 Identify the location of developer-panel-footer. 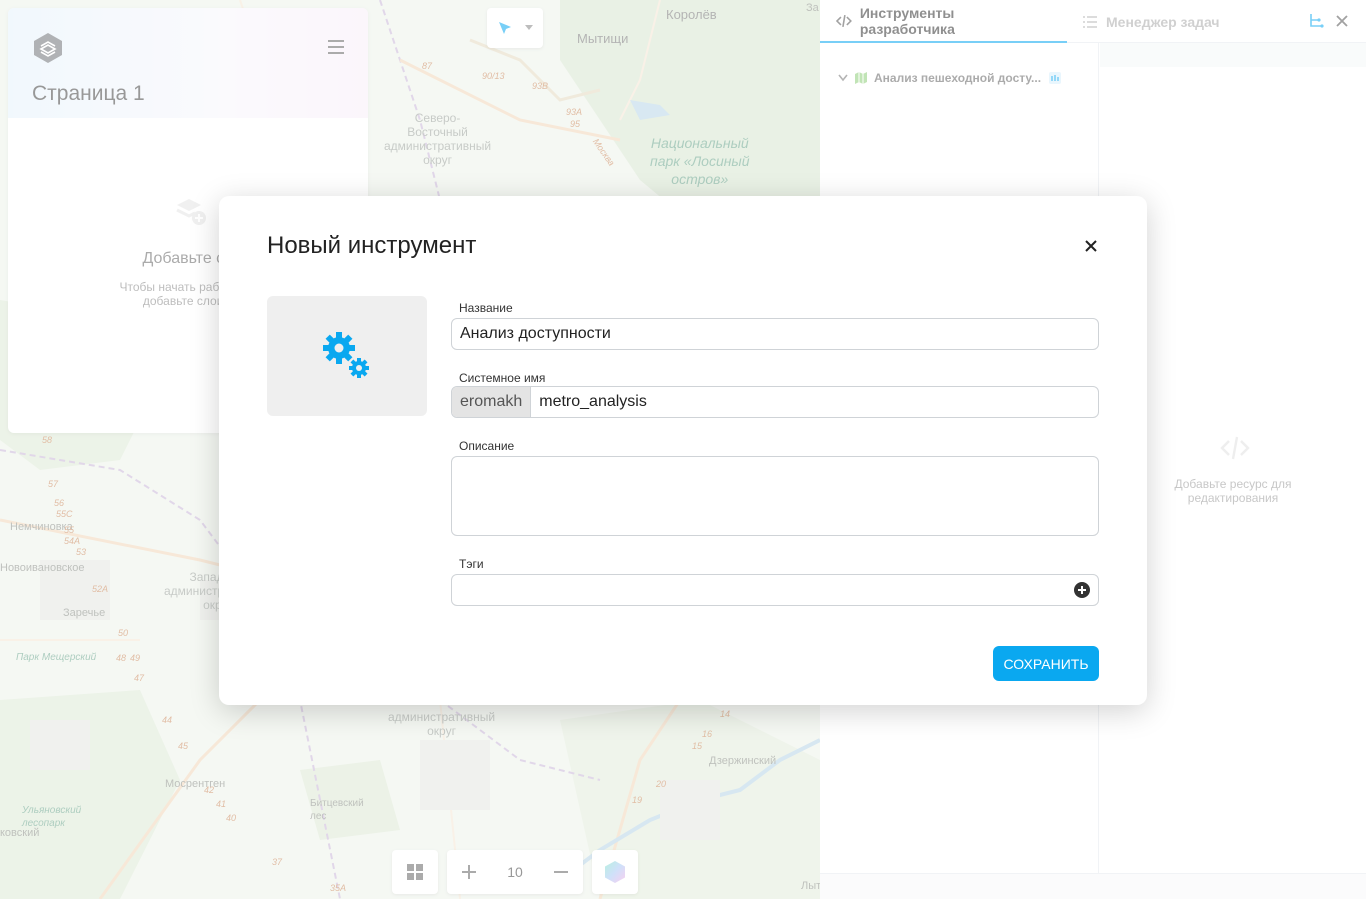
(1093, 886).